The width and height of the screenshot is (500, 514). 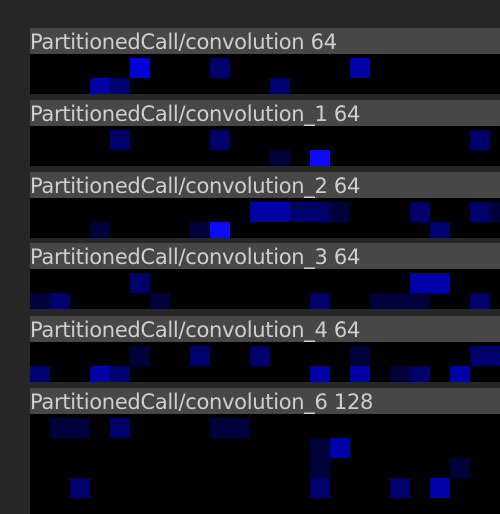 What do you see at coordinates (183, 42) in the screenshot?
I see `layer-title: PartitionedCall/convolution 64` at bounding box center [183, 42].